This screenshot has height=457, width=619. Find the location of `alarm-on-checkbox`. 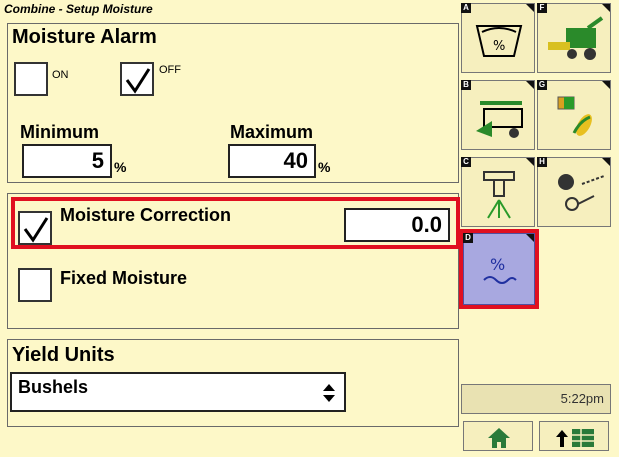

alarm-on-checkbox is located at coordinates (31, 79).